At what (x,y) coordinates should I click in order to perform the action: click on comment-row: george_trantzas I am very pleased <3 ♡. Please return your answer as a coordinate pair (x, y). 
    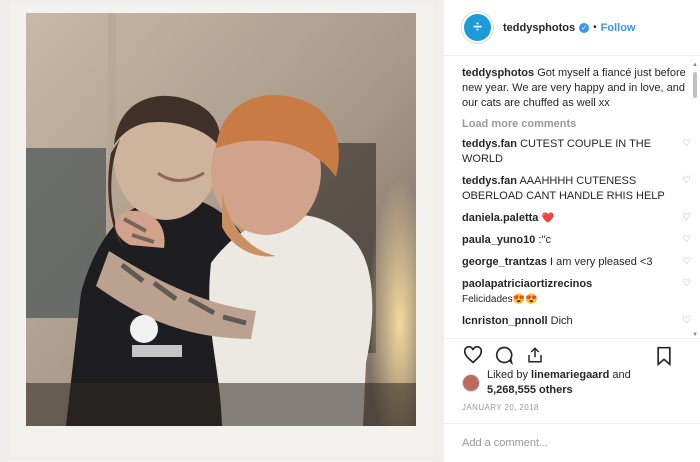
    Looking at the image, I should click on (577, 262).